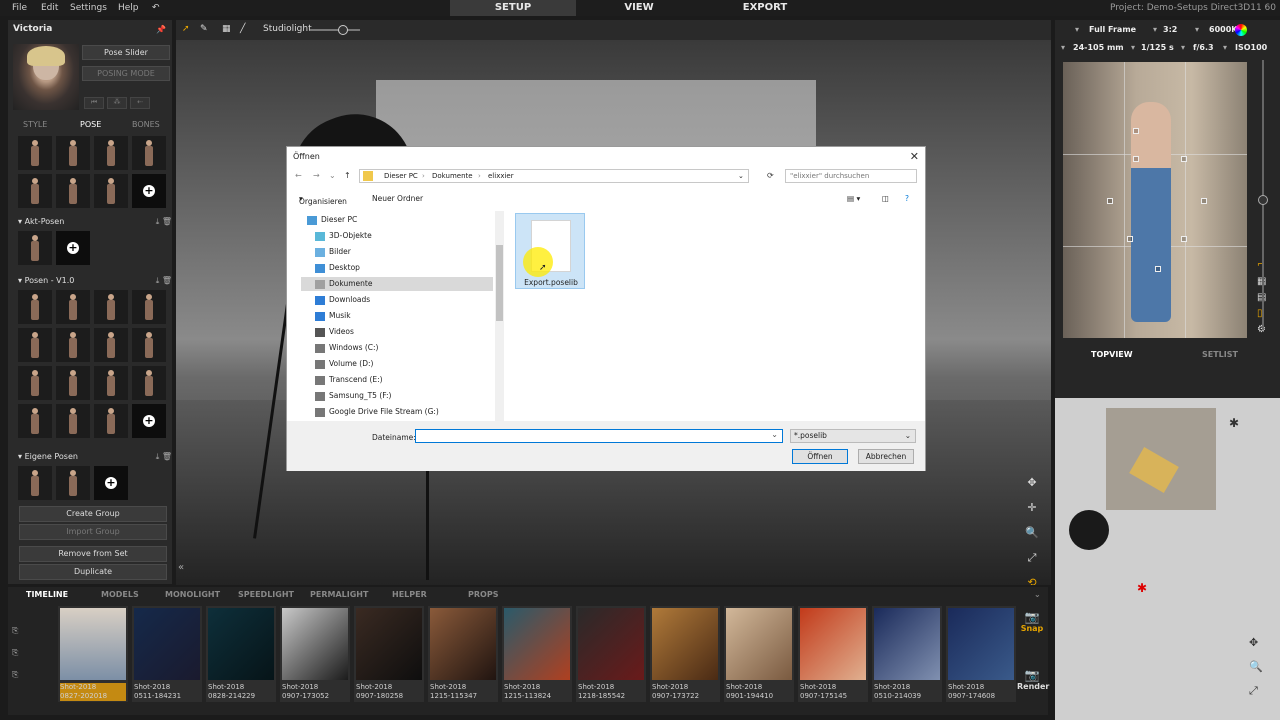  What do you see at coordinates (405, 252) in the screenshot?
I see `tree-item: Bilder` at bounding box center [405, 252].